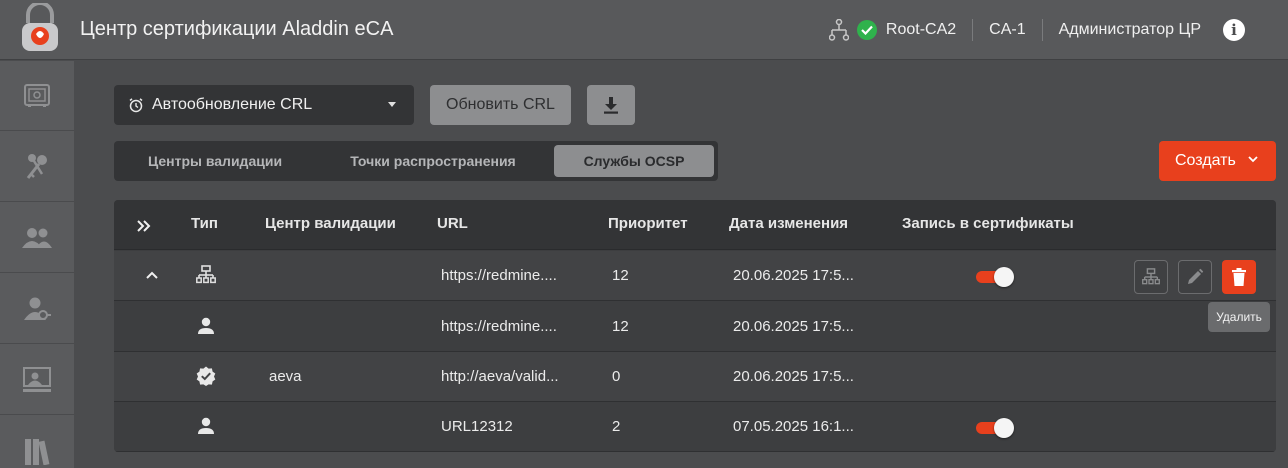 The height and width of the screenshot is (468, 1288). I want to click on user-role-label: Администратор ЦР, so click(1130, 30).